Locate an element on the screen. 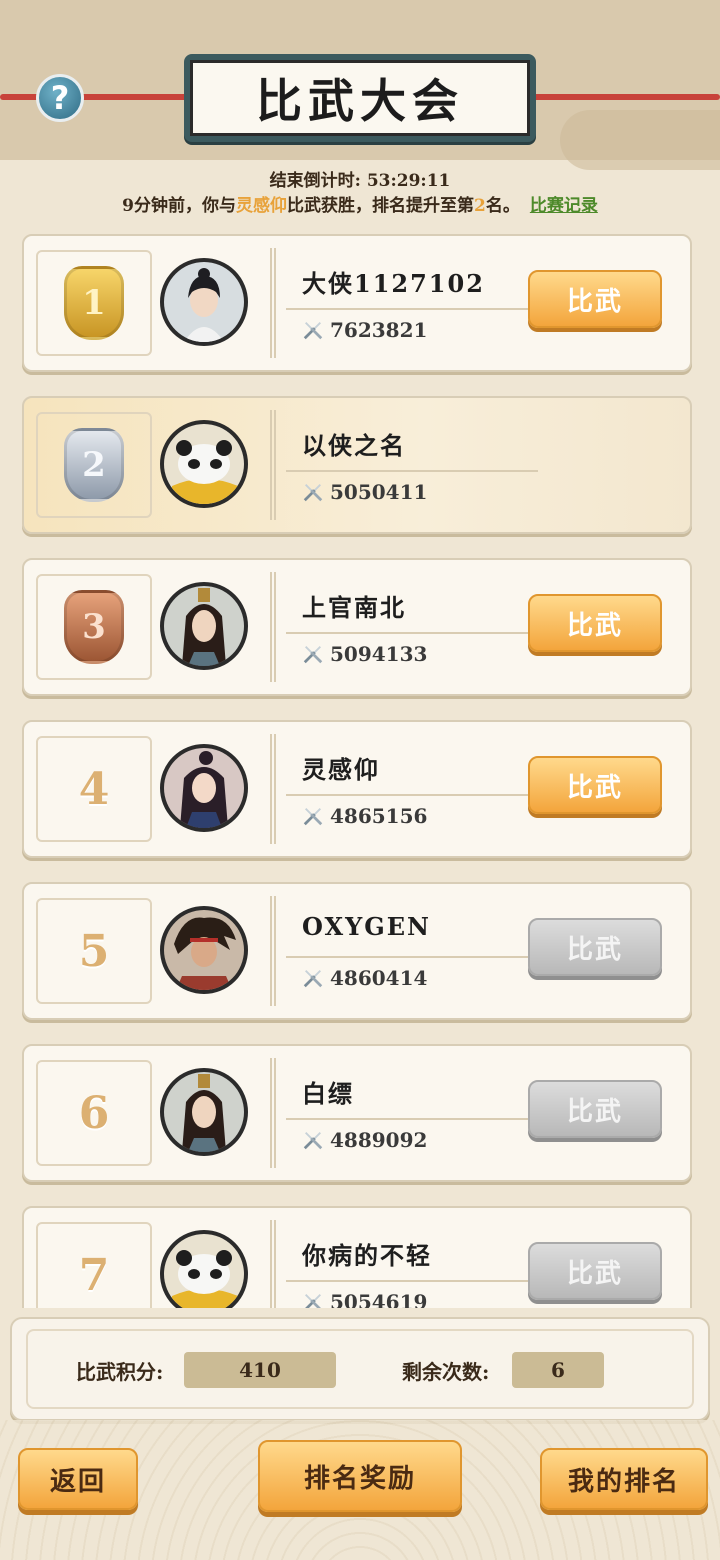  notice-opponent: 灵感仰 is located at coordinates (261, 206).